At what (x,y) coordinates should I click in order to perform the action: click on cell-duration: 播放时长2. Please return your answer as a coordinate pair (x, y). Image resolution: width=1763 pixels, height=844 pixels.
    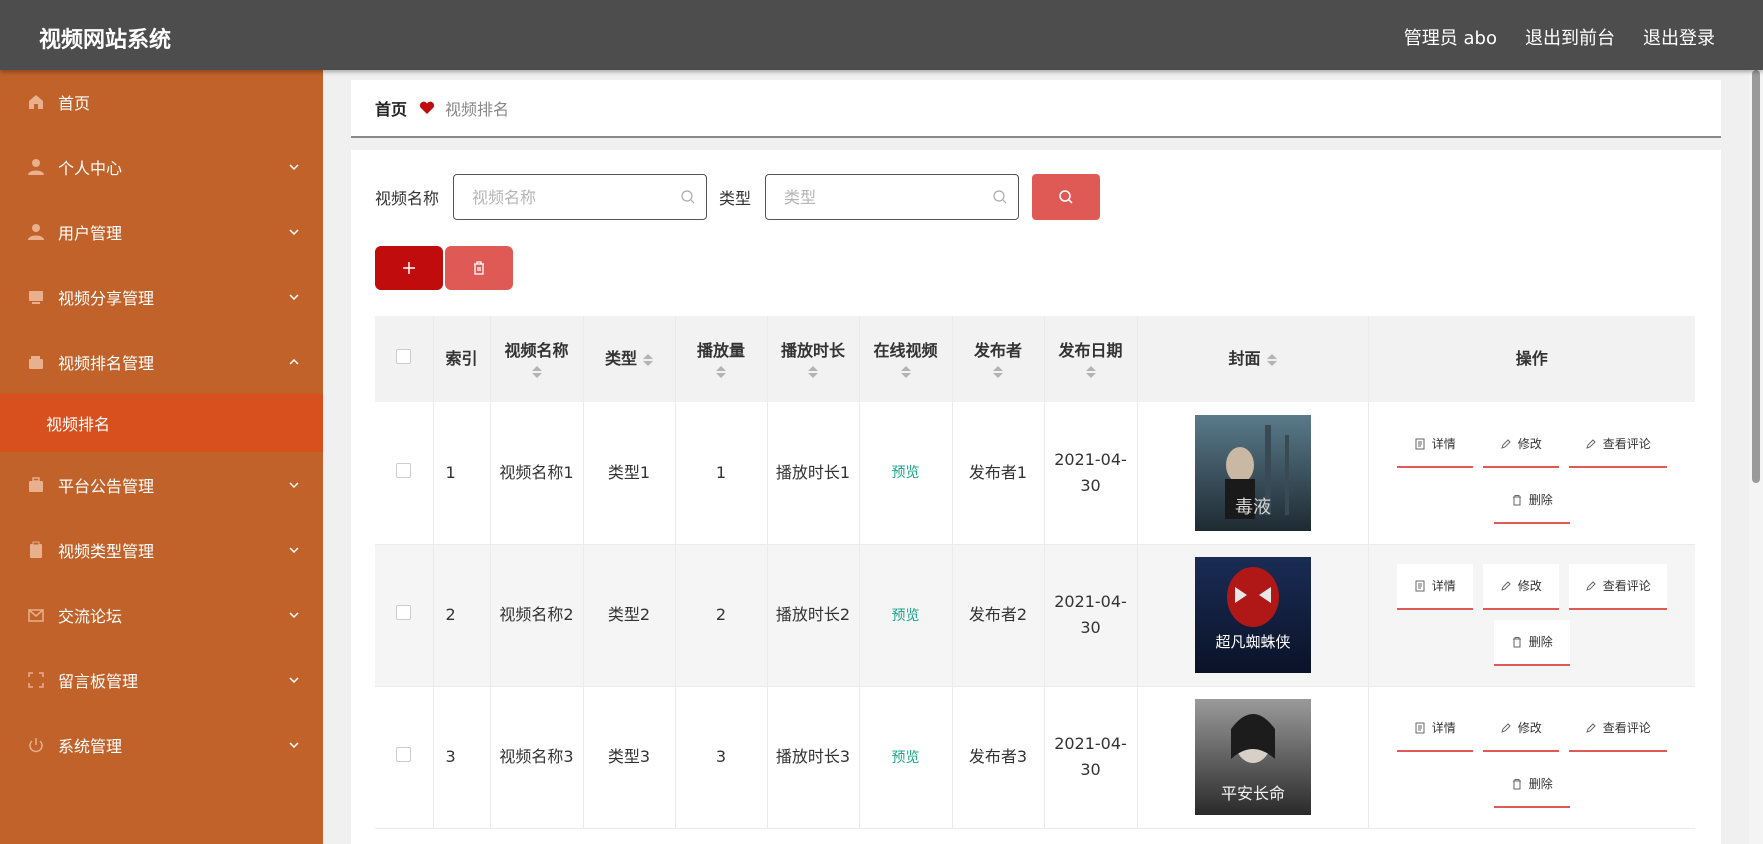
    Looking at the image, I should click on (813, 615).